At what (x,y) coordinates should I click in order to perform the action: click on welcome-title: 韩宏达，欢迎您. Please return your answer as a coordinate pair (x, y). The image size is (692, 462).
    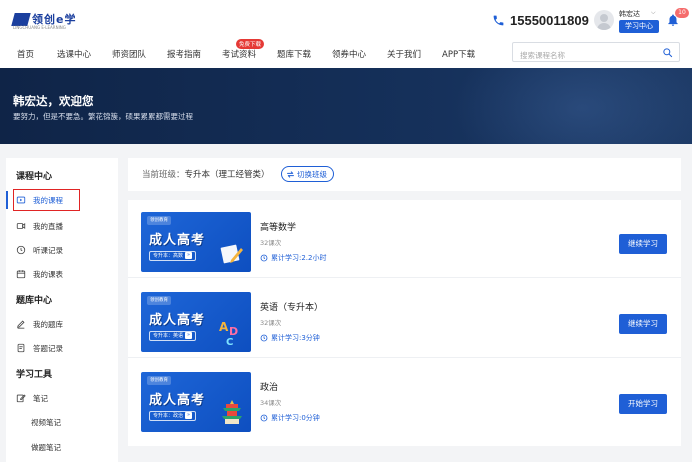
    Looking at the image, I should click on (53, 101).